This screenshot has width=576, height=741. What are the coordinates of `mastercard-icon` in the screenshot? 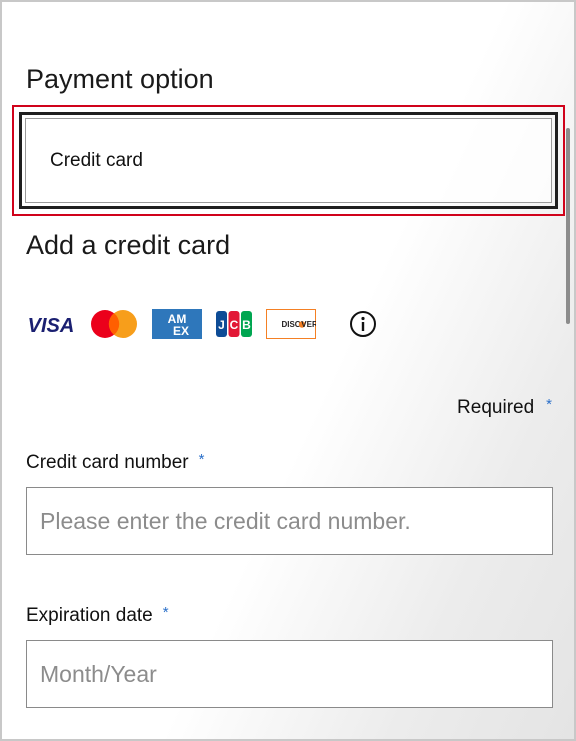 It's located at (114, 324).